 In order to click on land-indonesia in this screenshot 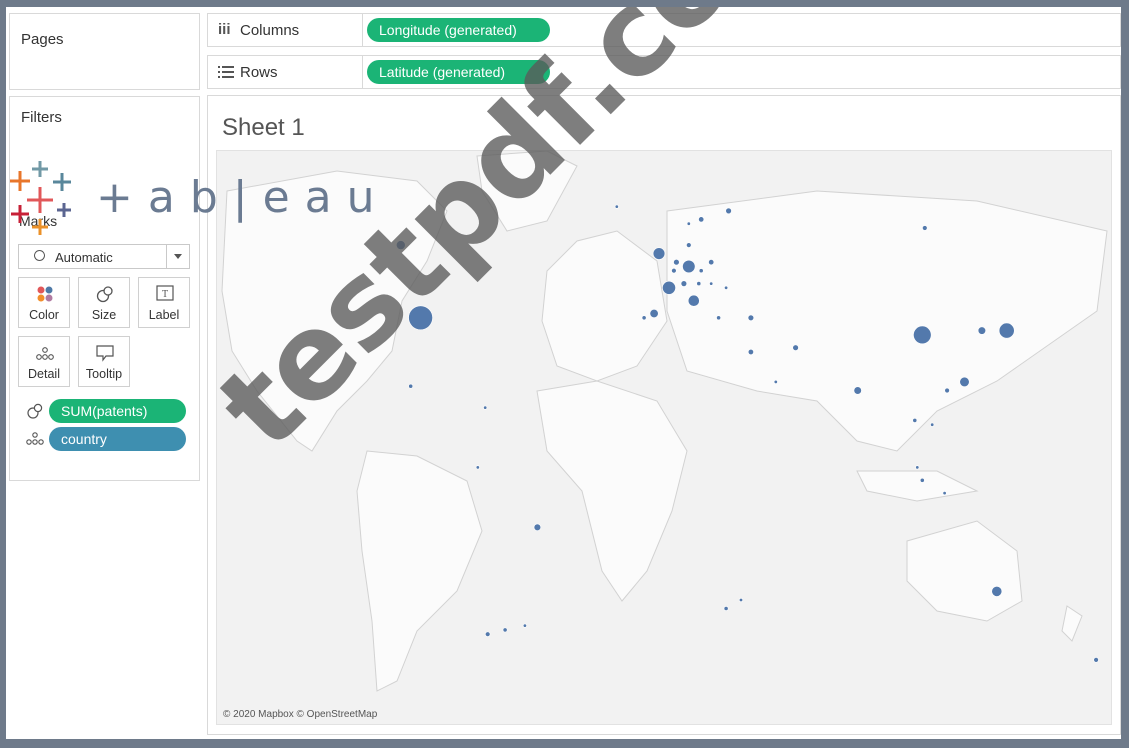, I will do `click(917, 486)`.